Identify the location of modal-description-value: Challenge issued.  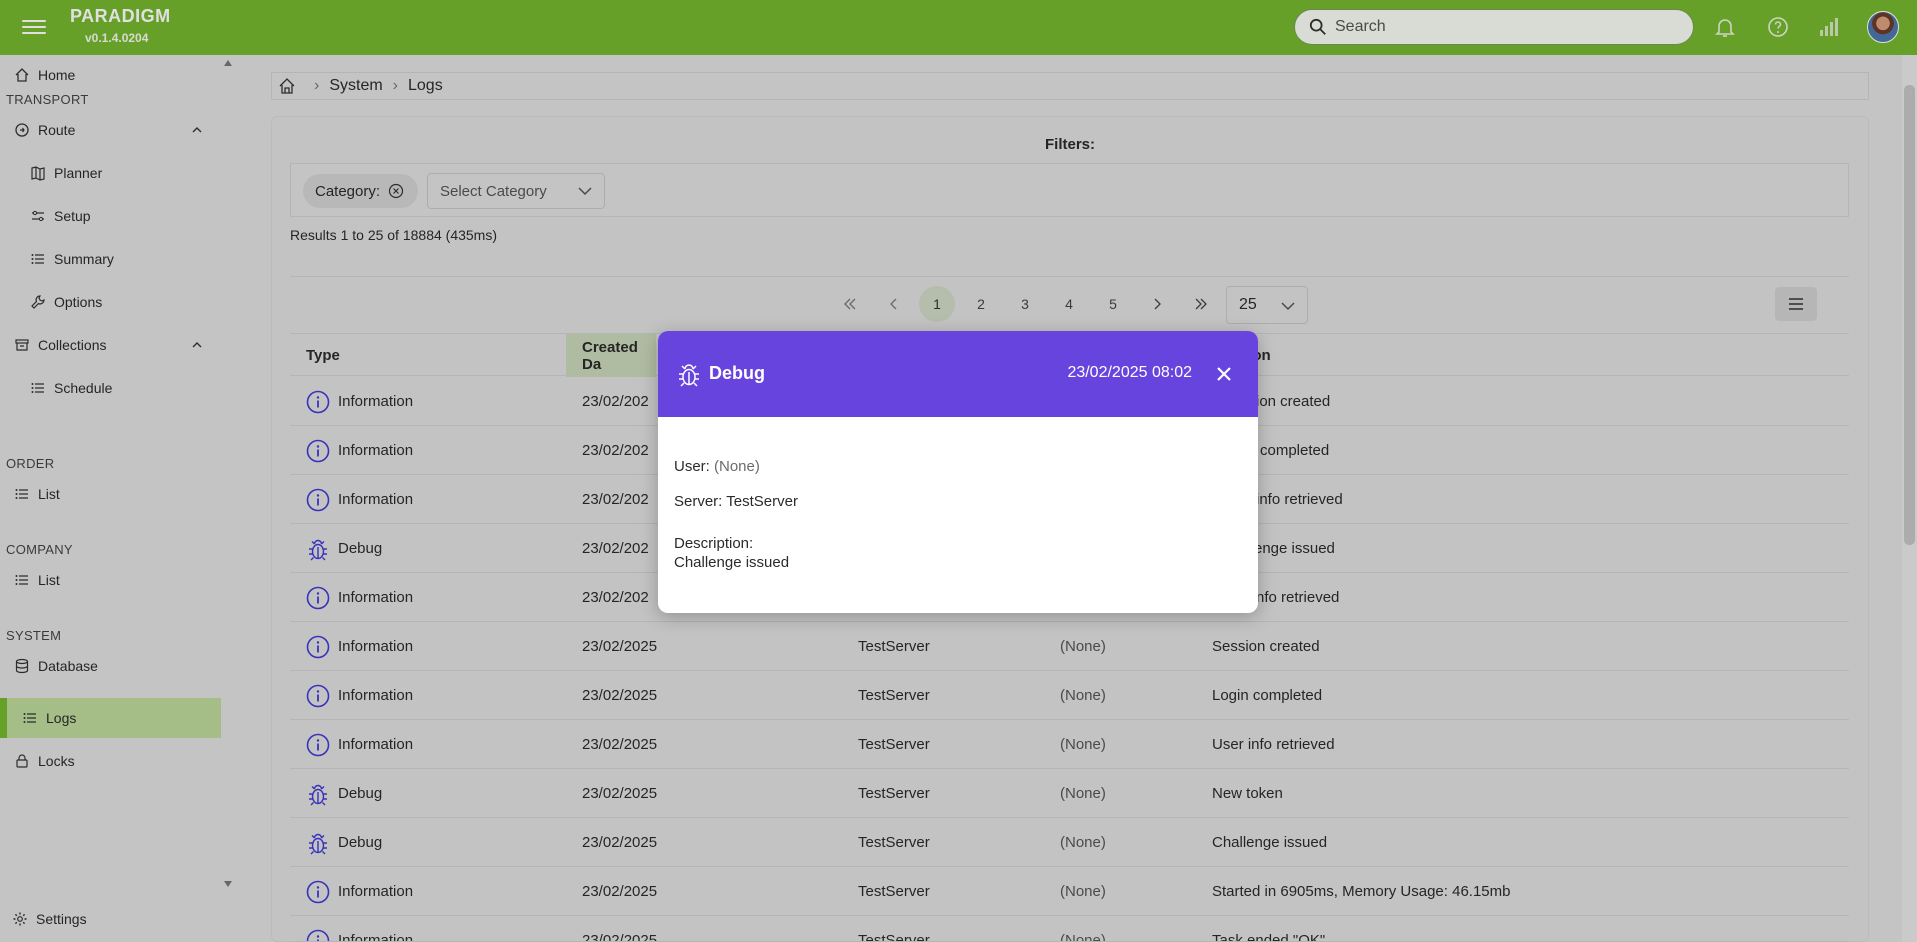
(732, 562).